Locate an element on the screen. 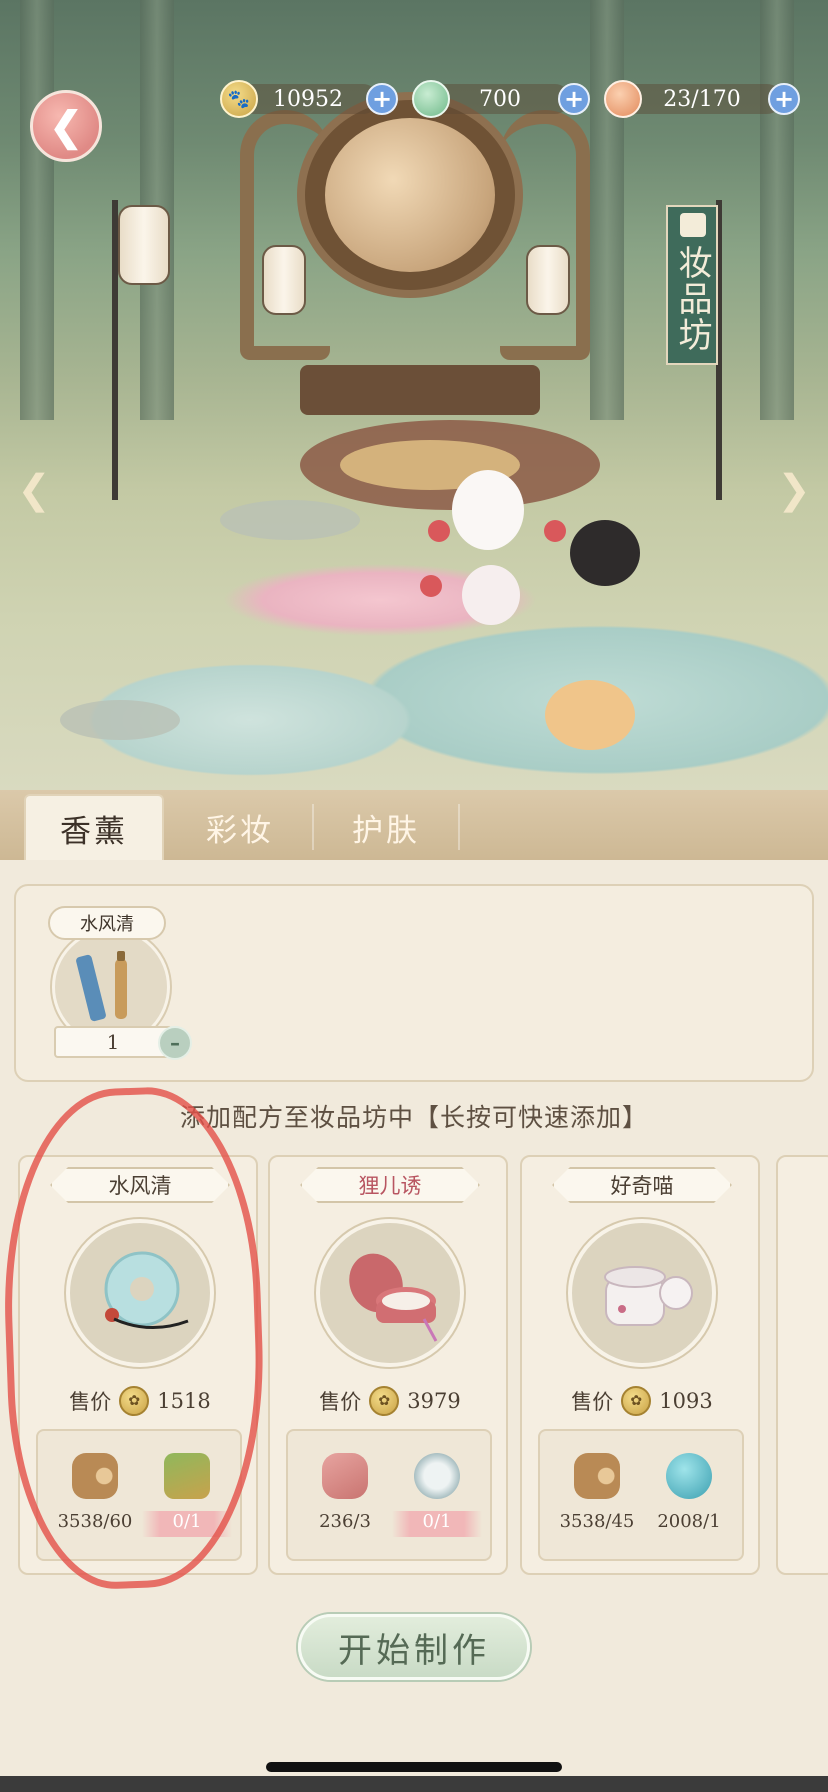 The image size is (828, 1792). jade-icon is located at coordinates (431, 99).